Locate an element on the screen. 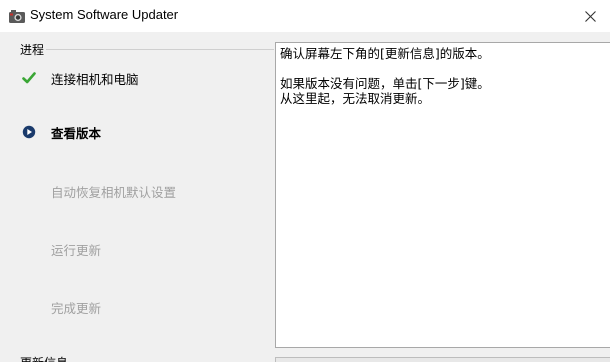 This screenshot has height=362, width=610. step-label: 查看版本 is located at coordinates (76, 133).